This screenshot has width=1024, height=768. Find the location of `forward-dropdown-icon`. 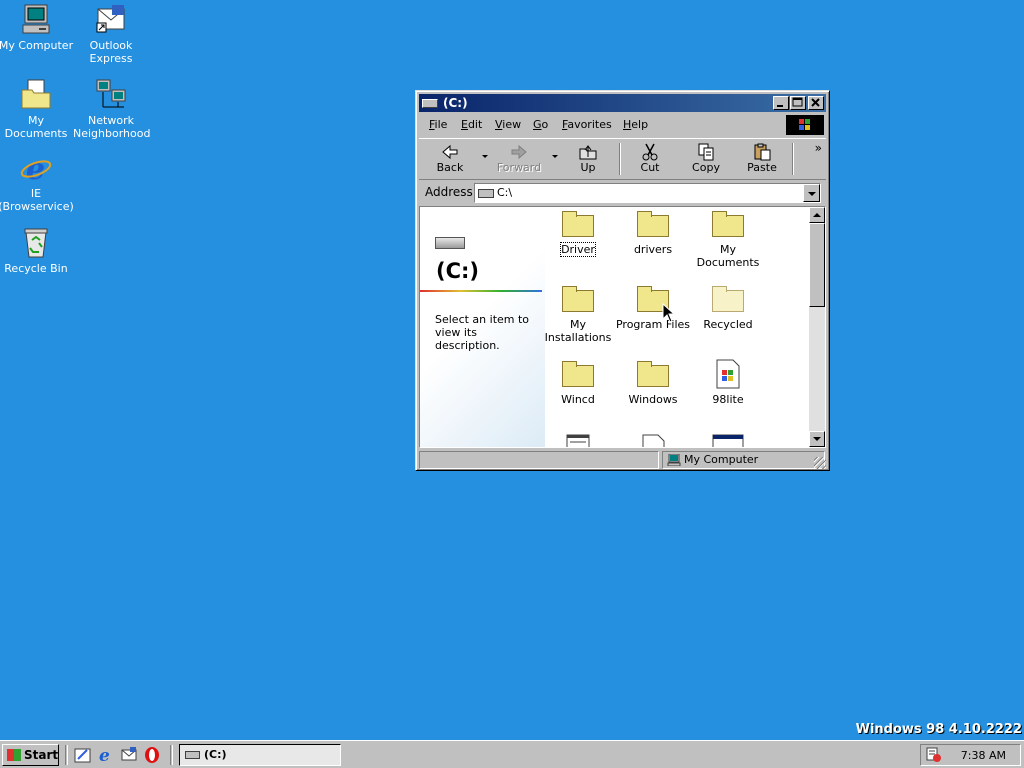

forward-dropdown-icon is located at coordinates (555, 156).